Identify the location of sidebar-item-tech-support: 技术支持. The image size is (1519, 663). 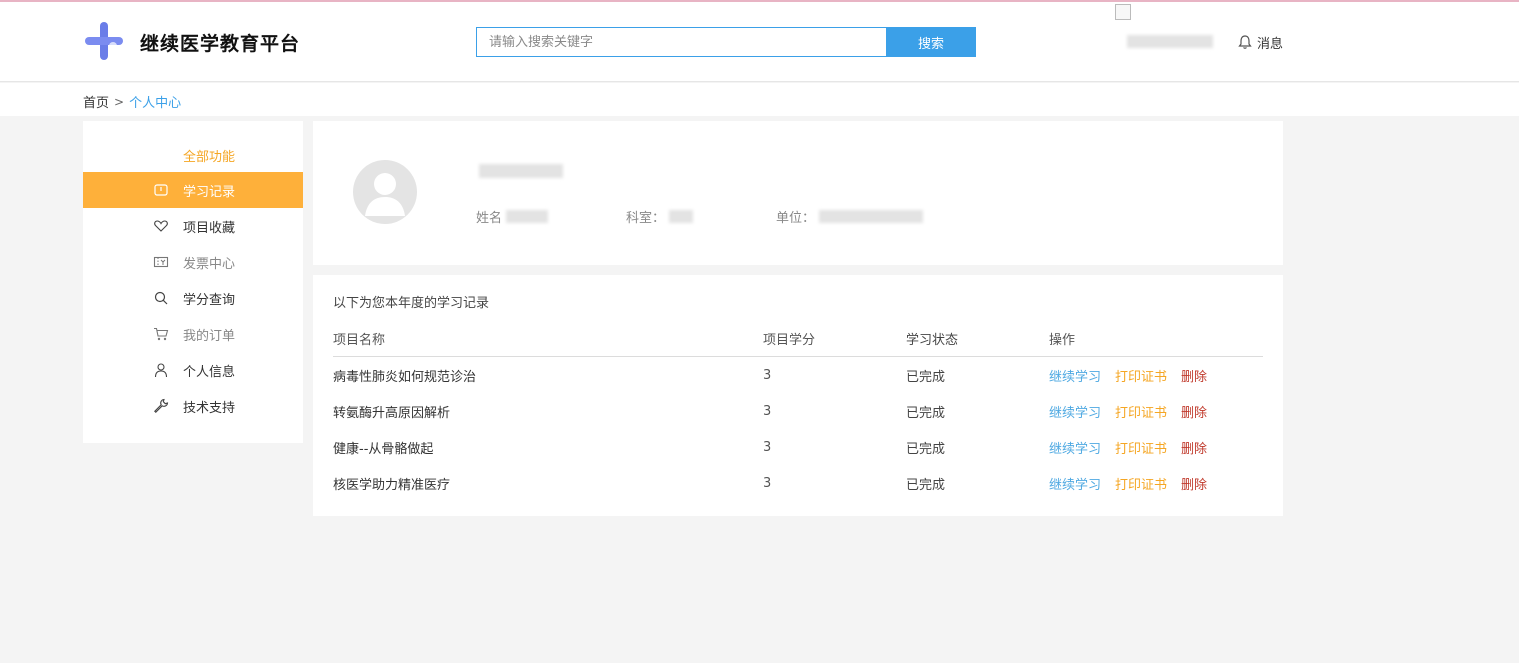
(193, 406).